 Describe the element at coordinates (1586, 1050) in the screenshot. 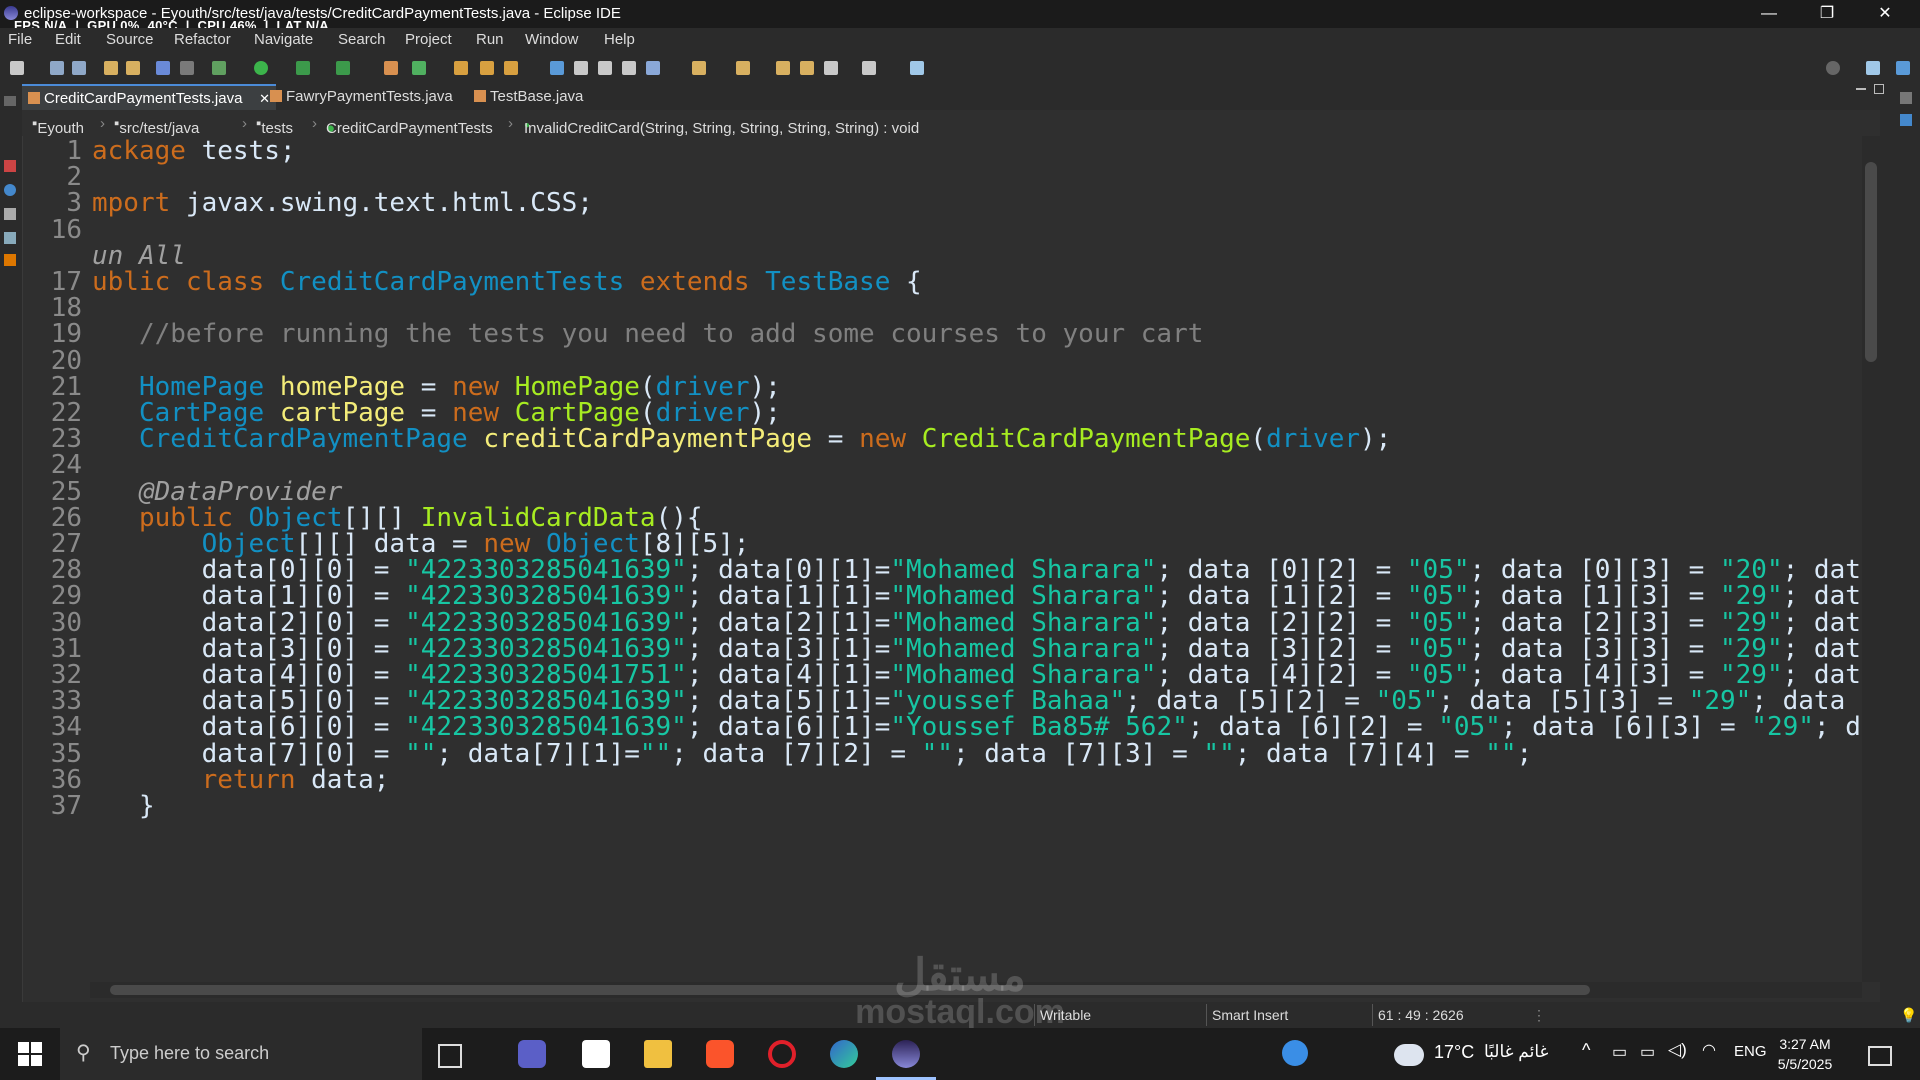

I see `show-hidden-icons-icon: ^` at that location.